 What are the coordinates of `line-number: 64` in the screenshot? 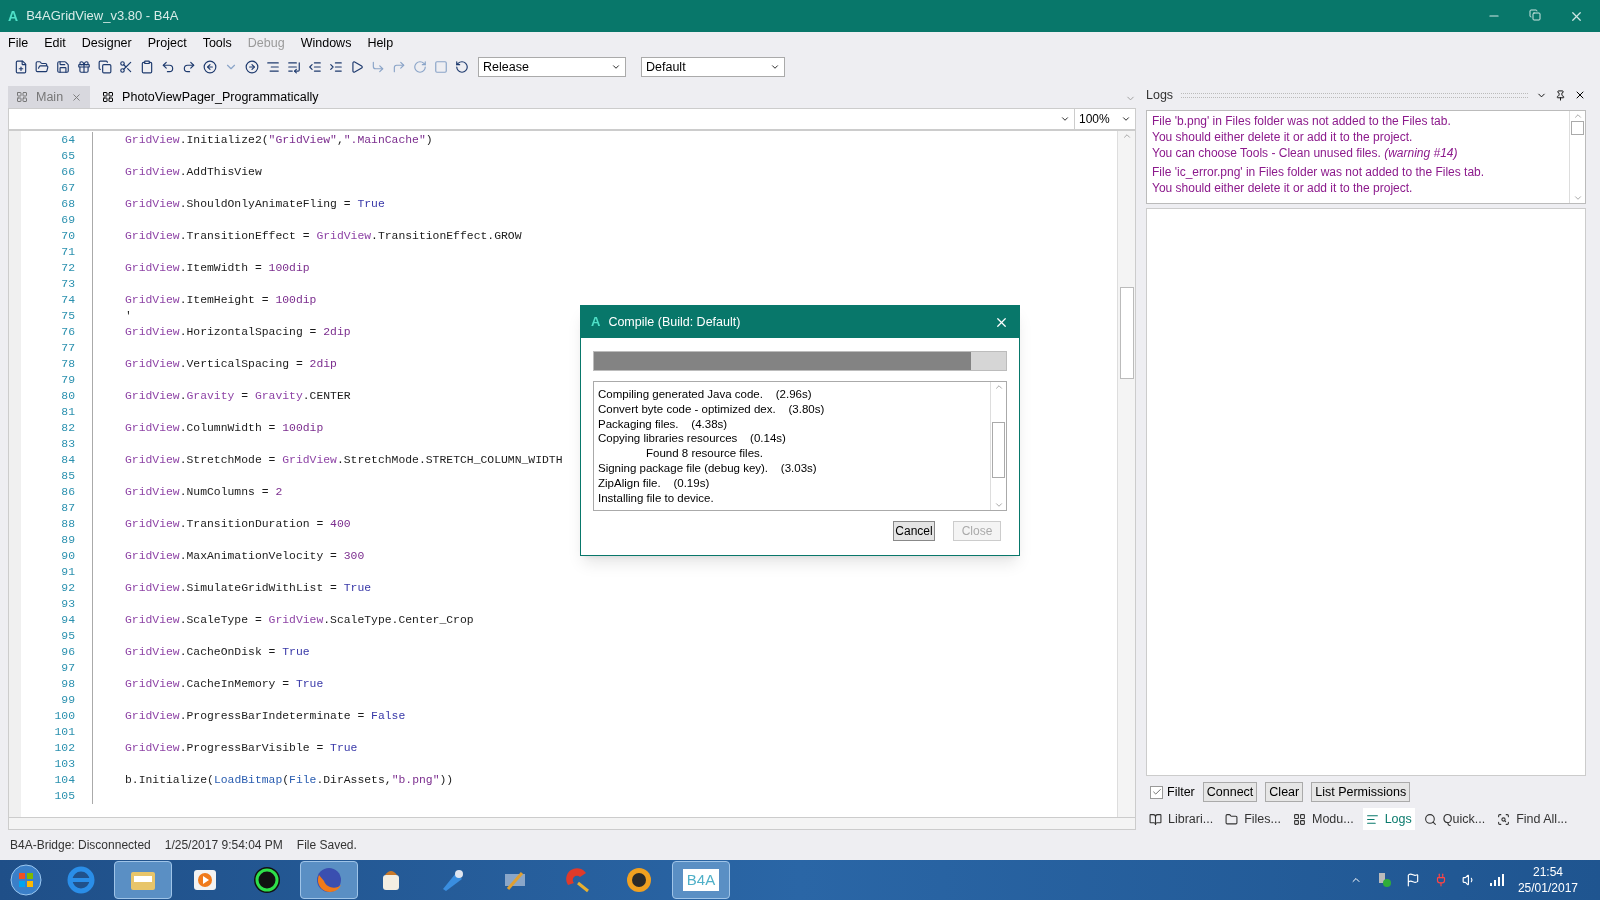 It's located at (68, 140).